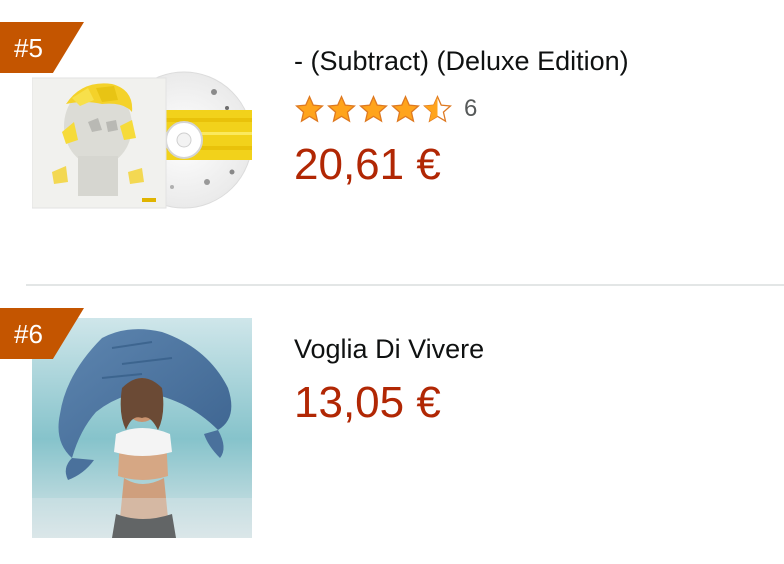  Describe the element at coordinates (461, 61) in the screenshot. I see `product-title: - (Subtract) (Deluxe Edition)` at that location.